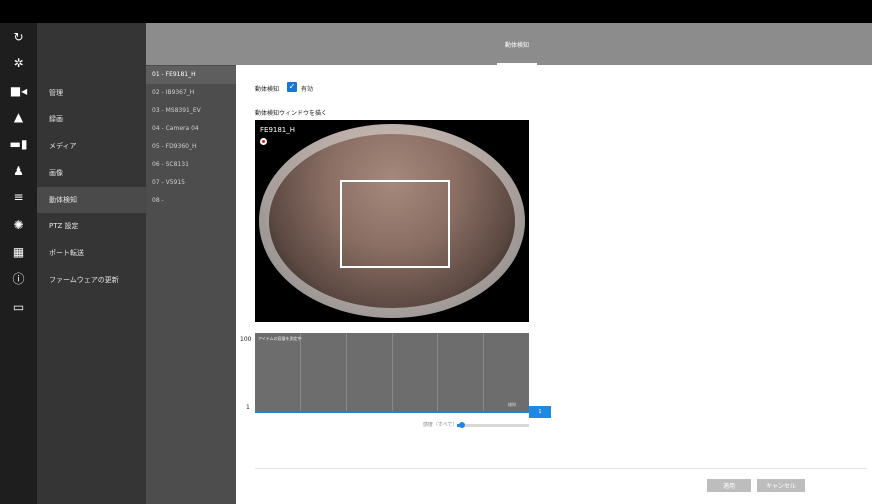  I want to click on sensitivity-slider, so click(493, 425).